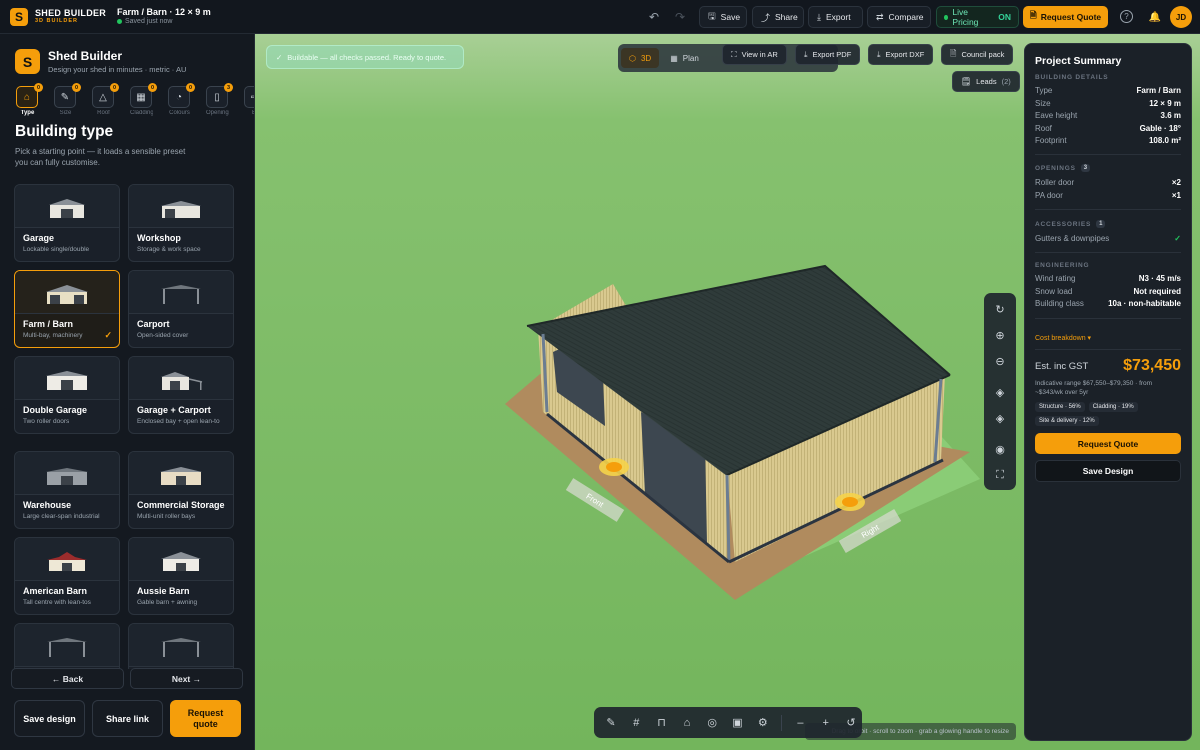  What do you see at coordinates (850, 502) in the screenshot?
I see `resize-handle-right` at bounding box center [850, 502].